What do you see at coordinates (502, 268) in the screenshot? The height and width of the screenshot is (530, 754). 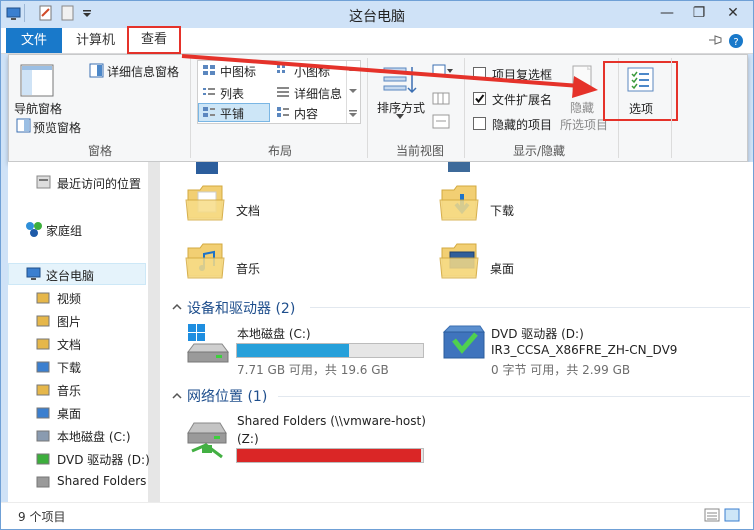 I see `folder-desktop: 桌面` at bounding box center [502, 268].